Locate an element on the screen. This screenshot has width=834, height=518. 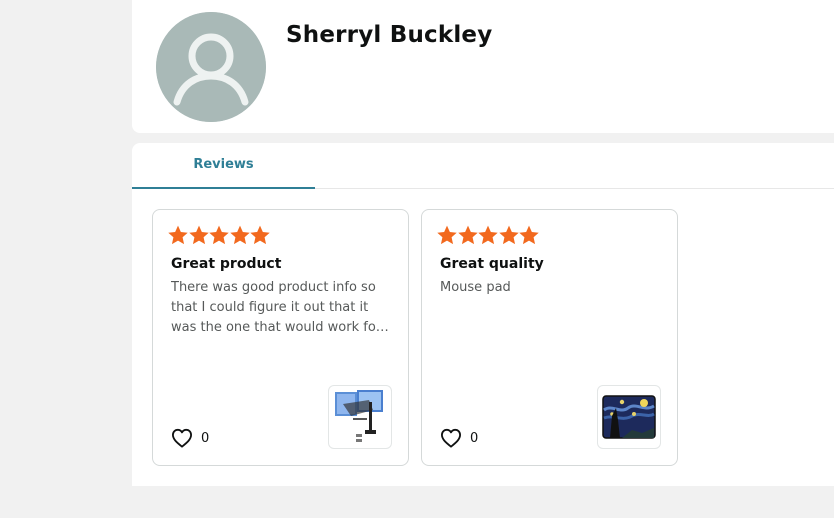
user-silhouette-icon is located at coordinates (211, 67).